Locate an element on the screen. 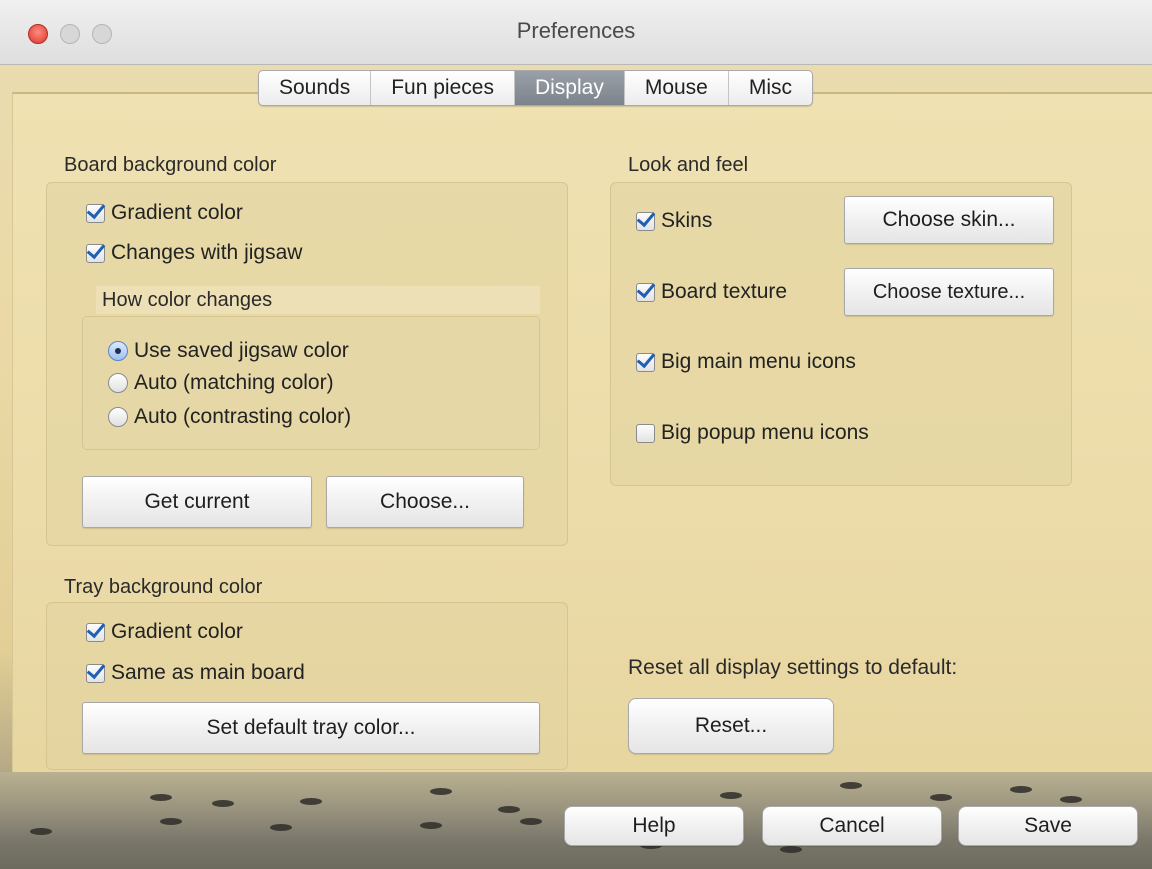 The width and height of the screenshot is (1152, 869). cancel-button: Cancel is located at coordinates (852, 826).